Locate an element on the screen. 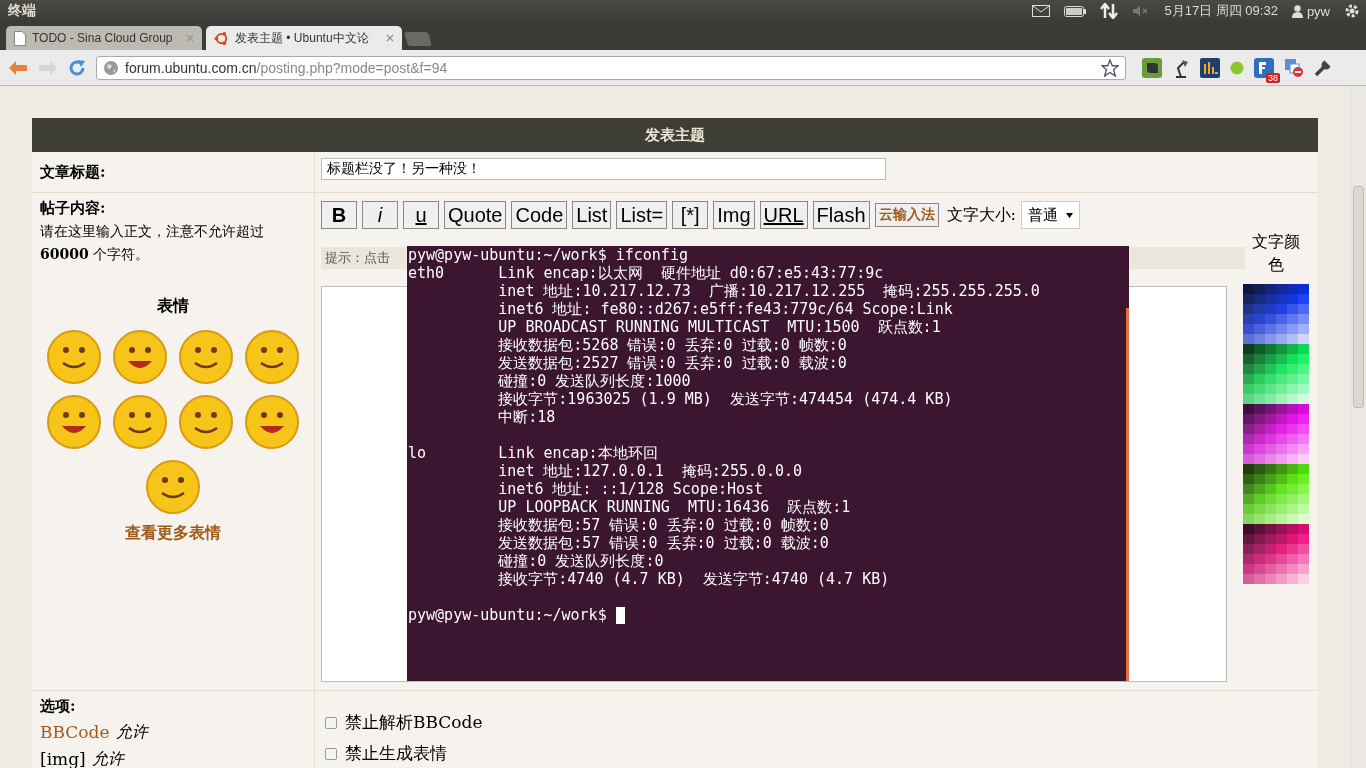 The height and width of the screenshot is (768, 1366). format-button: [*] is located at coordinates (690, 215).